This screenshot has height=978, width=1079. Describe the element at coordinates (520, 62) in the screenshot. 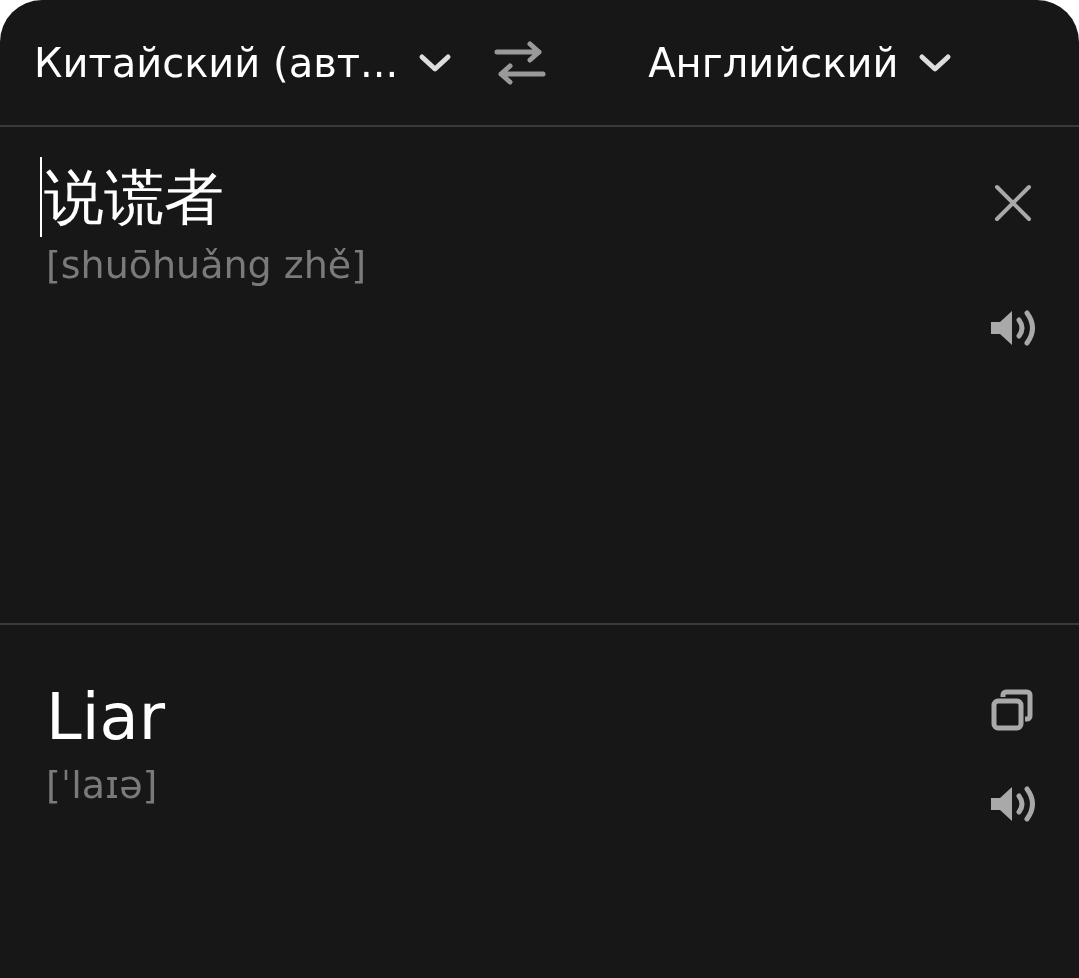

I see `swap-languages-icon` at that location.